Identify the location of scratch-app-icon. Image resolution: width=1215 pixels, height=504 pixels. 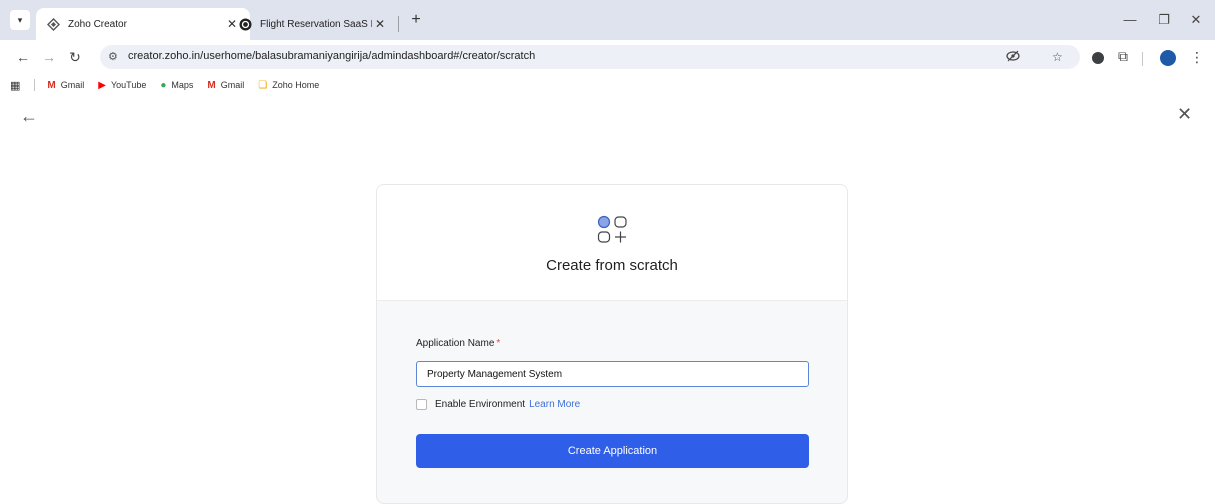
(612, 229).